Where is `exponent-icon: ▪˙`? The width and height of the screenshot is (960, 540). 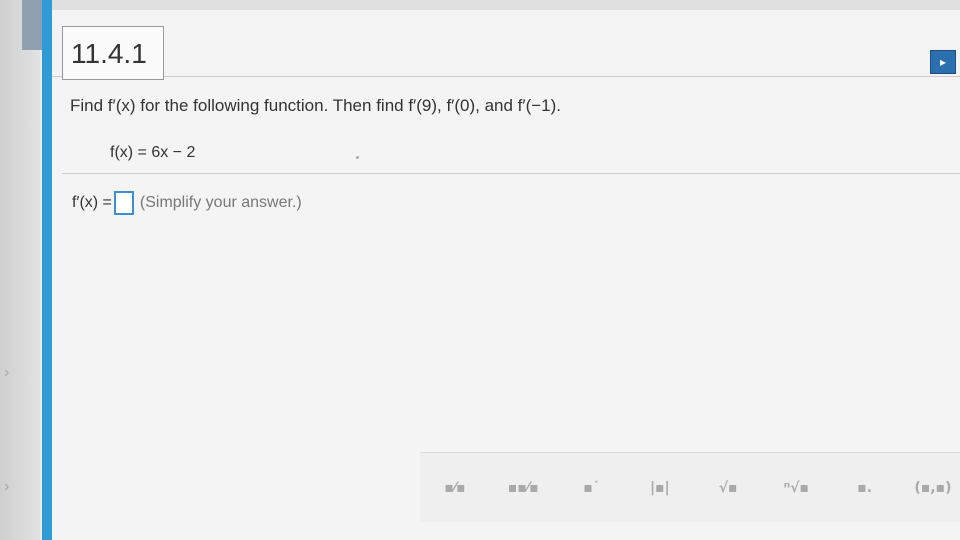 exponent-icon: ▪˙ is located at coordinates (592, 488).